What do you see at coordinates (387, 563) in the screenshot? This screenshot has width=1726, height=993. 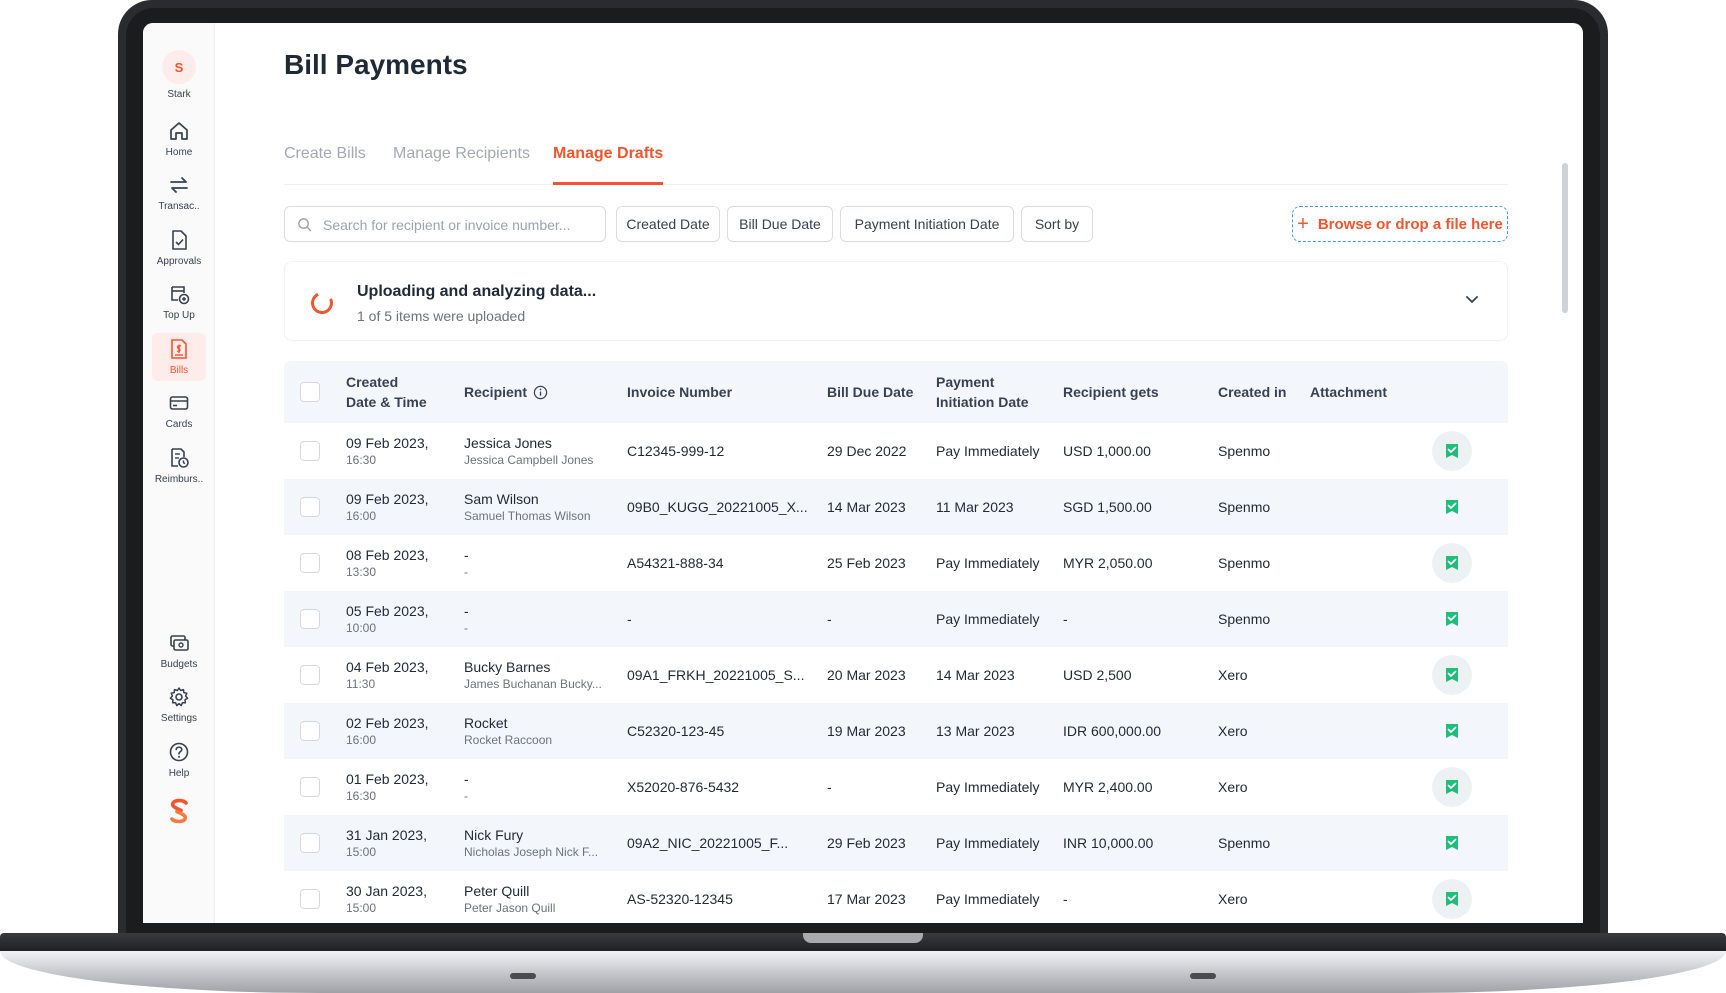 I see `cell-created: 08 Feb 2023, 13:30` at bounding box center [387, 563].